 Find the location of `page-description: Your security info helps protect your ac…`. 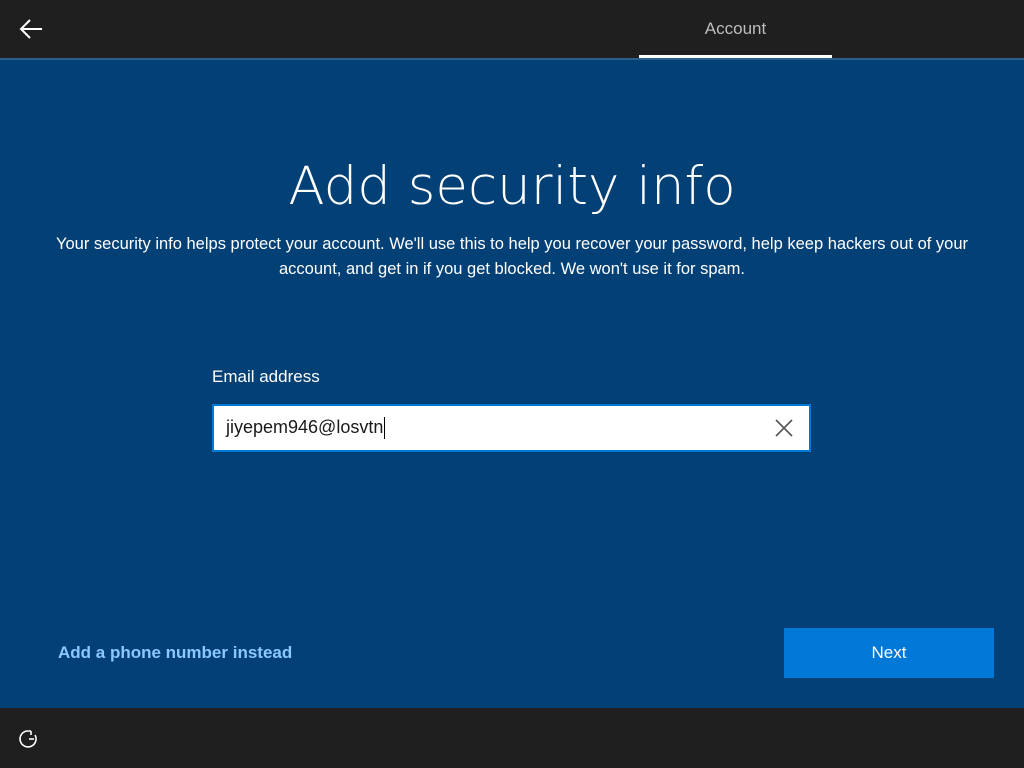

page-description: Your security info helps protect your ac… is located at coordinates (512, 256).